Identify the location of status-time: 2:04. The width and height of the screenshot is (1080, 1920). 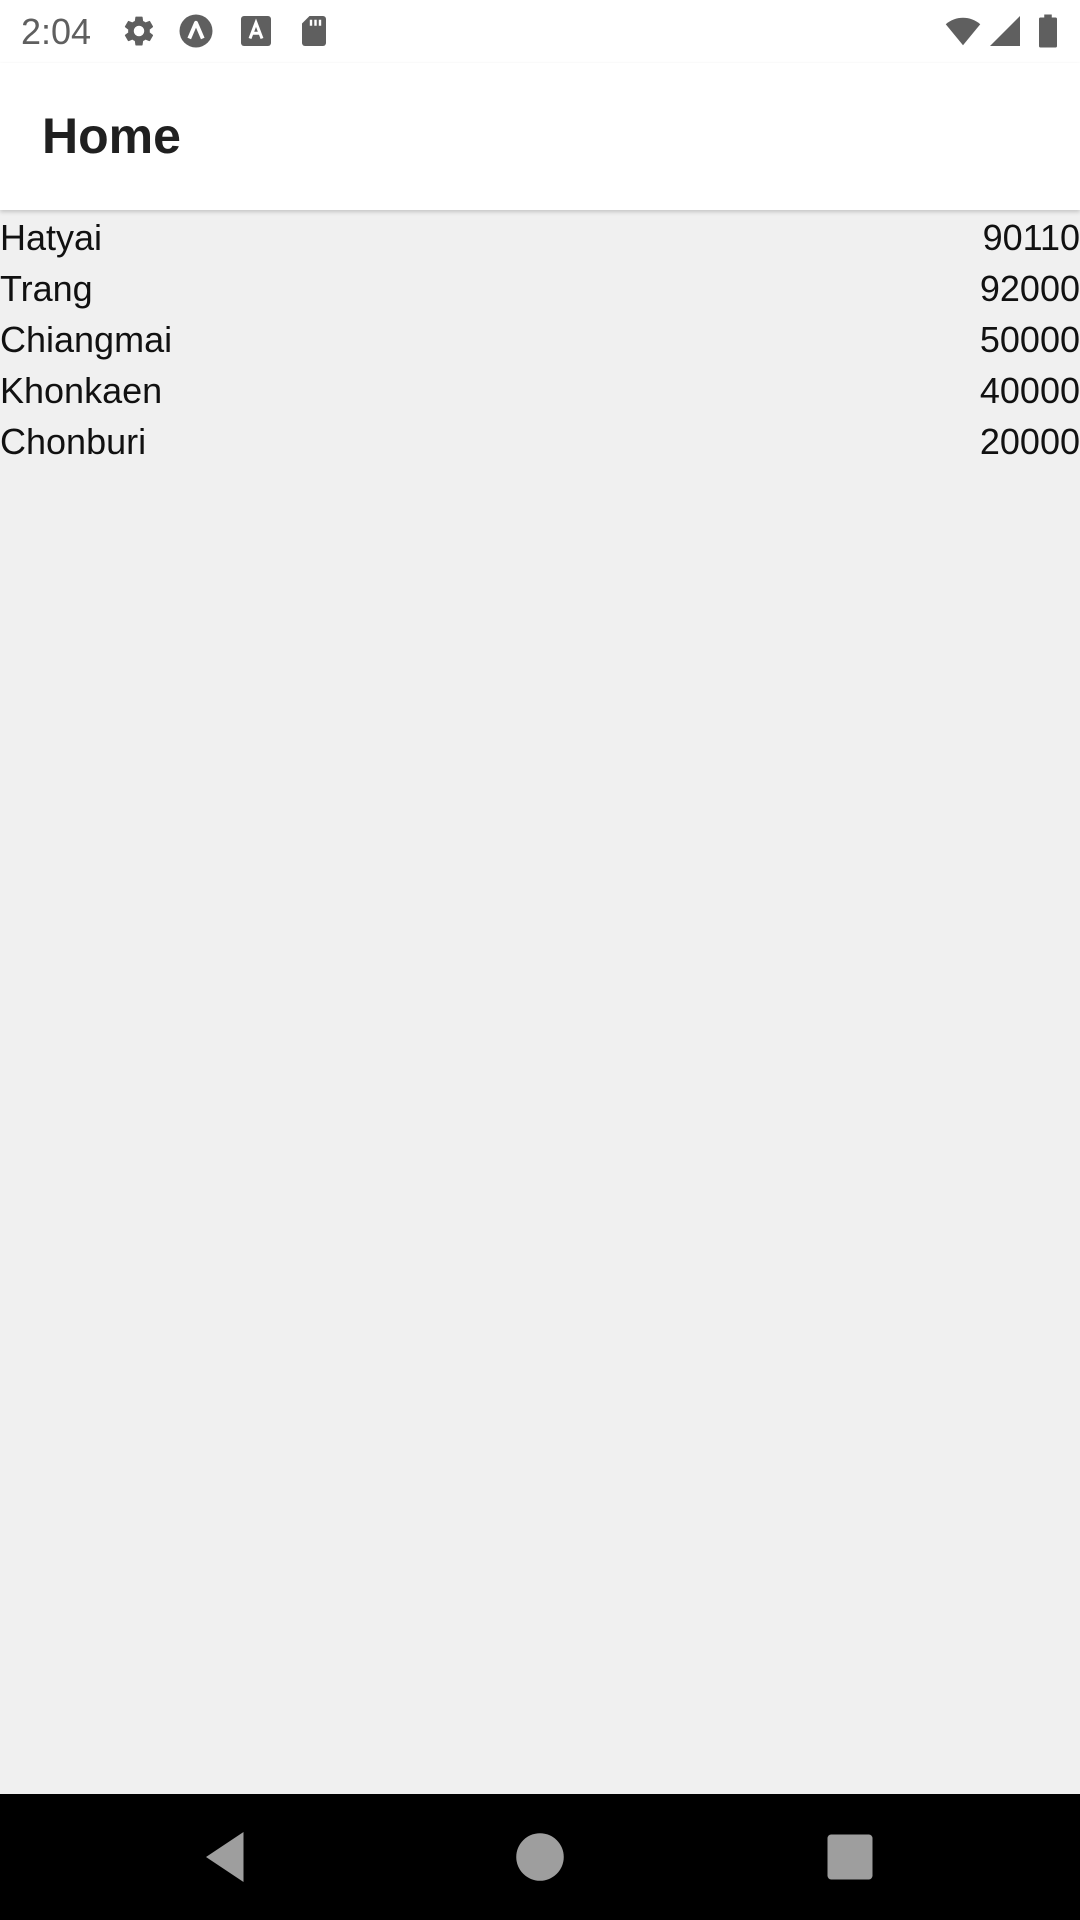
(56, 31).